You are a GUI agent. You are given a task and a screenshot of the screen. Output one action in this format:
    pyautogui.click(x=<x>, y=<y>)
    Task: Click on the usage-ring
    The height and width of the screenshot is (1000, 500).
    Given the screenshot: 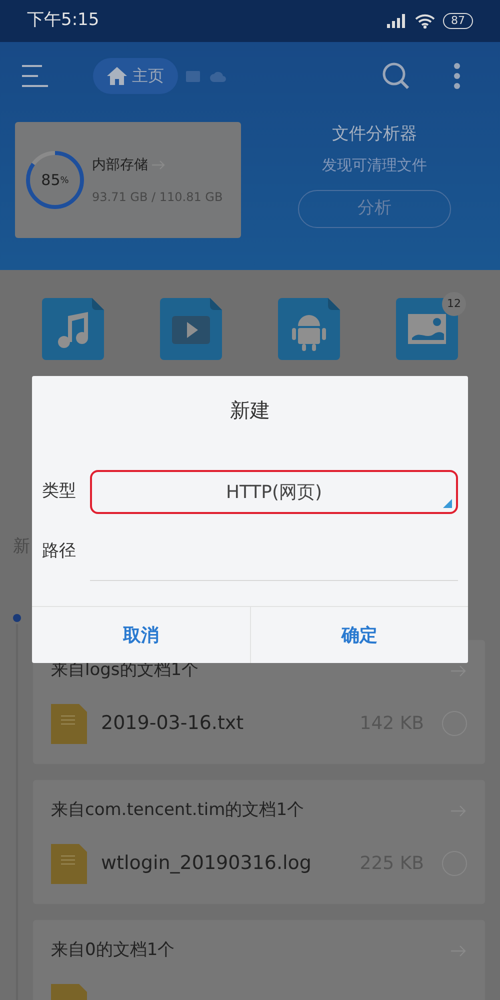 What is the action you would take?
    pyautogui.click(x=55, y=180)
    